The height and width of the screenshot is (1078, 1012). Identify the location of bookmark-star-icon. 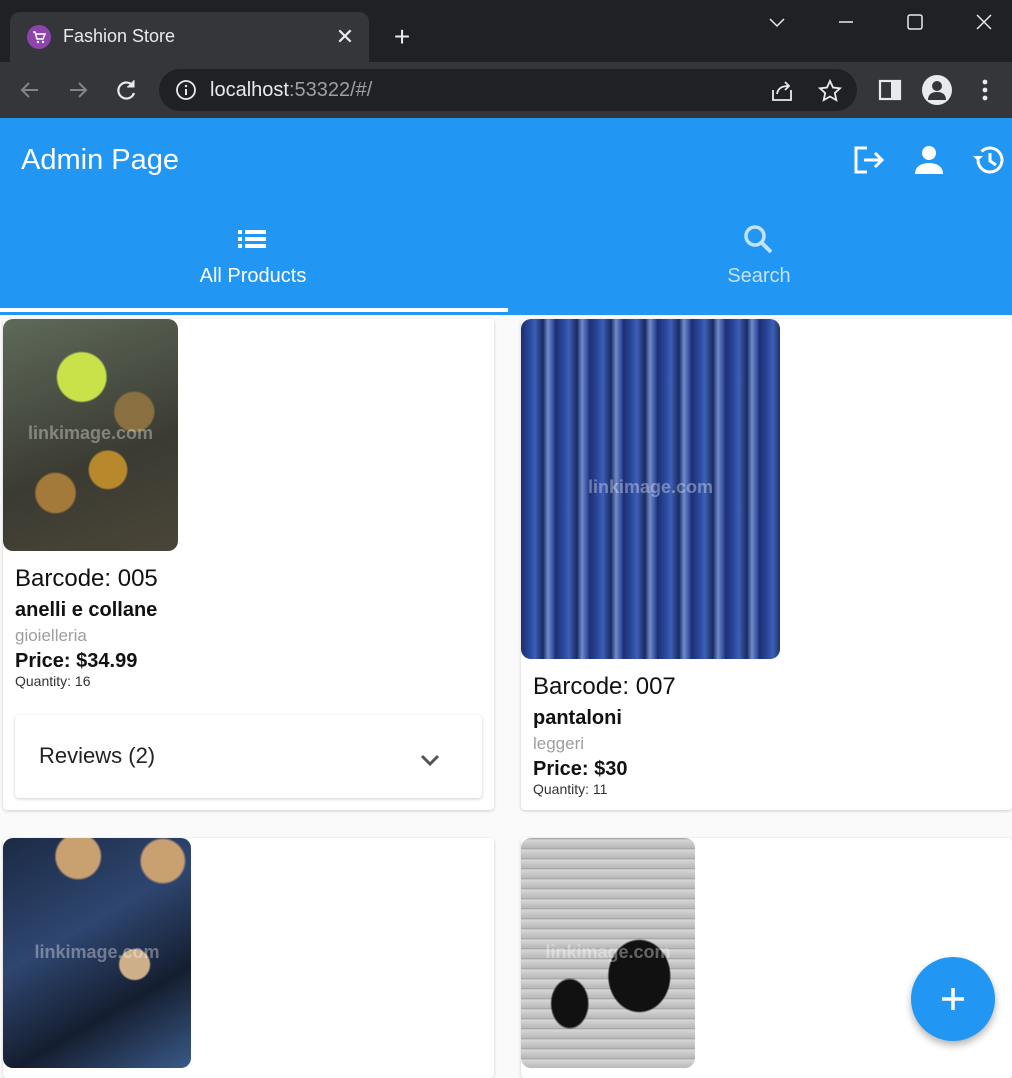
(830, 93).